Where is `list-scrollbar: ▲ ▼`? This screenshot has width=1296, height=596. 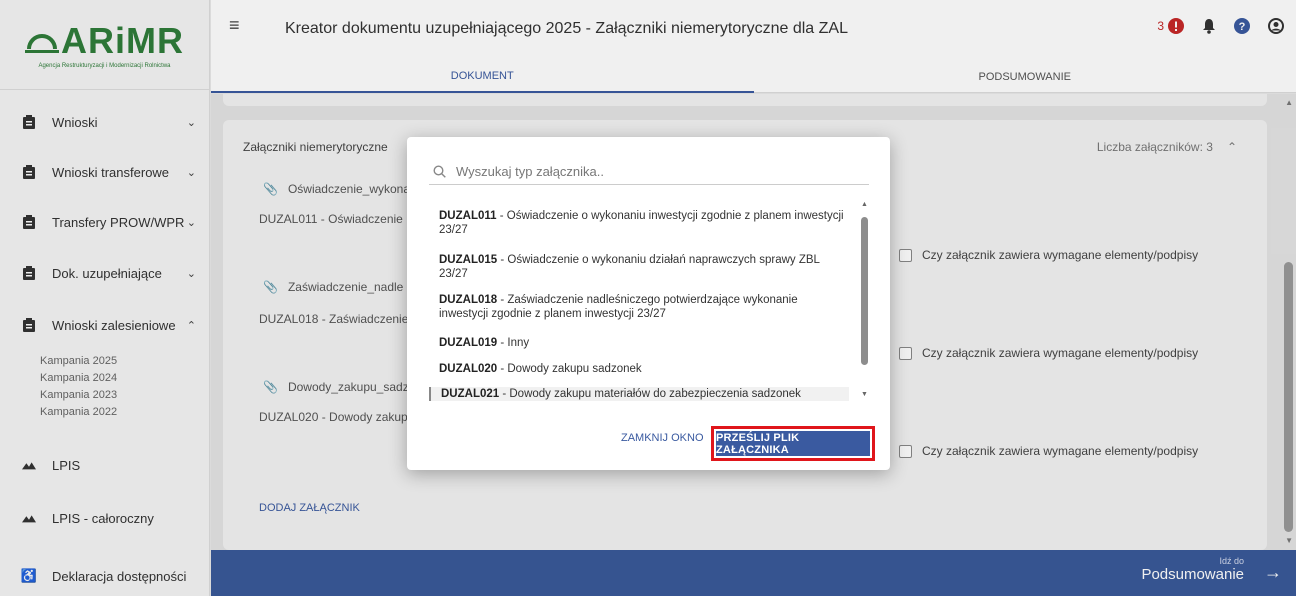
list-scrollbar: ▲ ▼ is located at coordinates (865, 304).